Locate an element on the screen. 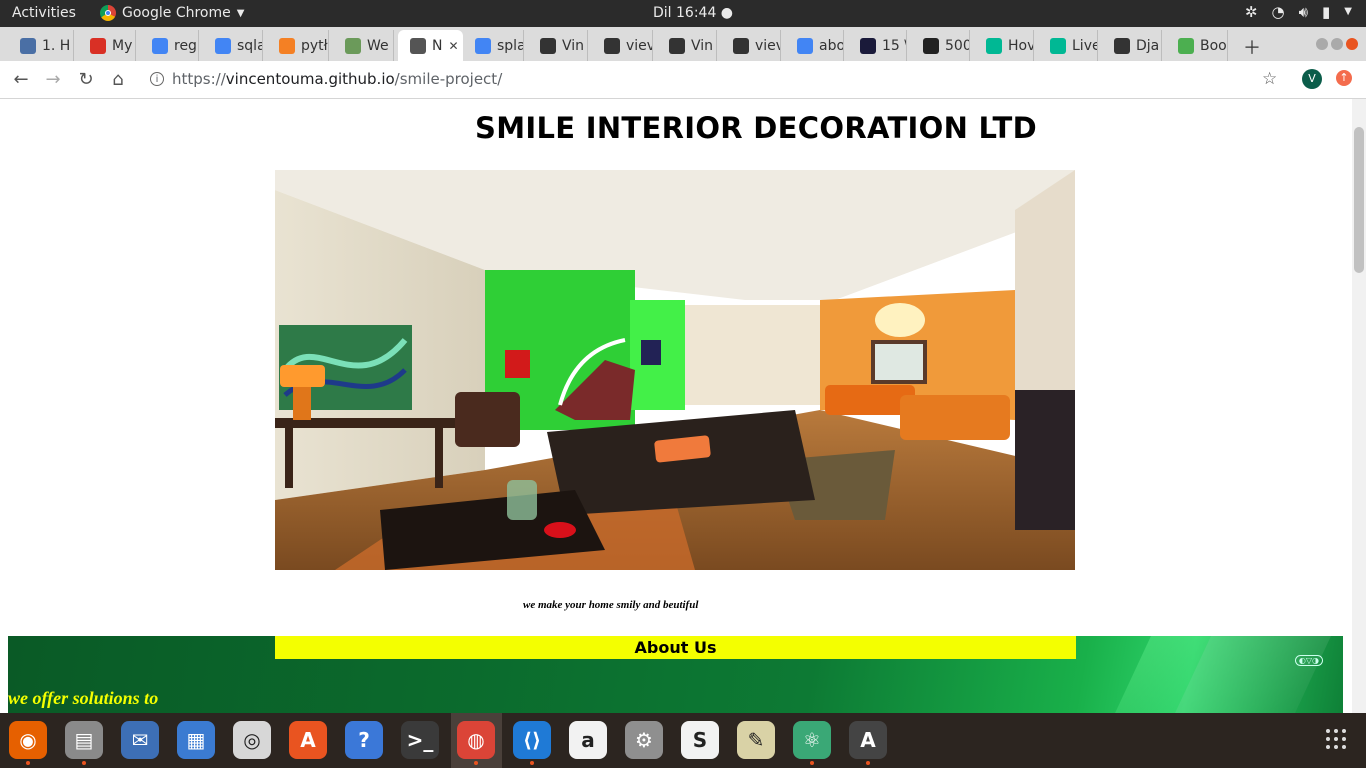 The image size is (1366, 768). rhythmbox-glyph: ◎ is located at coordinates (252, 740).